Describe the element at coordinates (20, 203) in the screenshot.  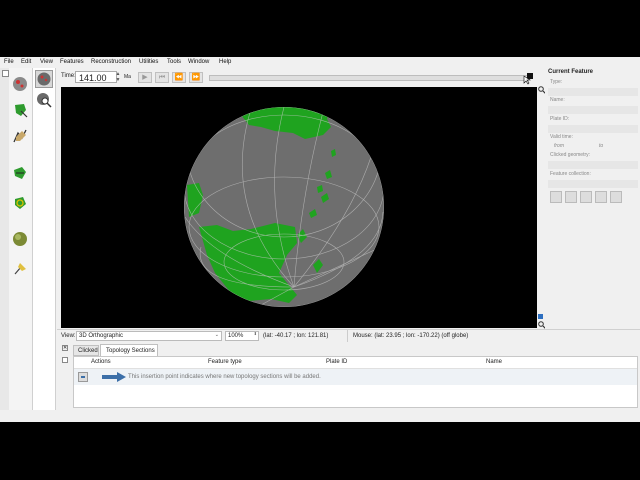
I see `topology-tool-icon` at that location.